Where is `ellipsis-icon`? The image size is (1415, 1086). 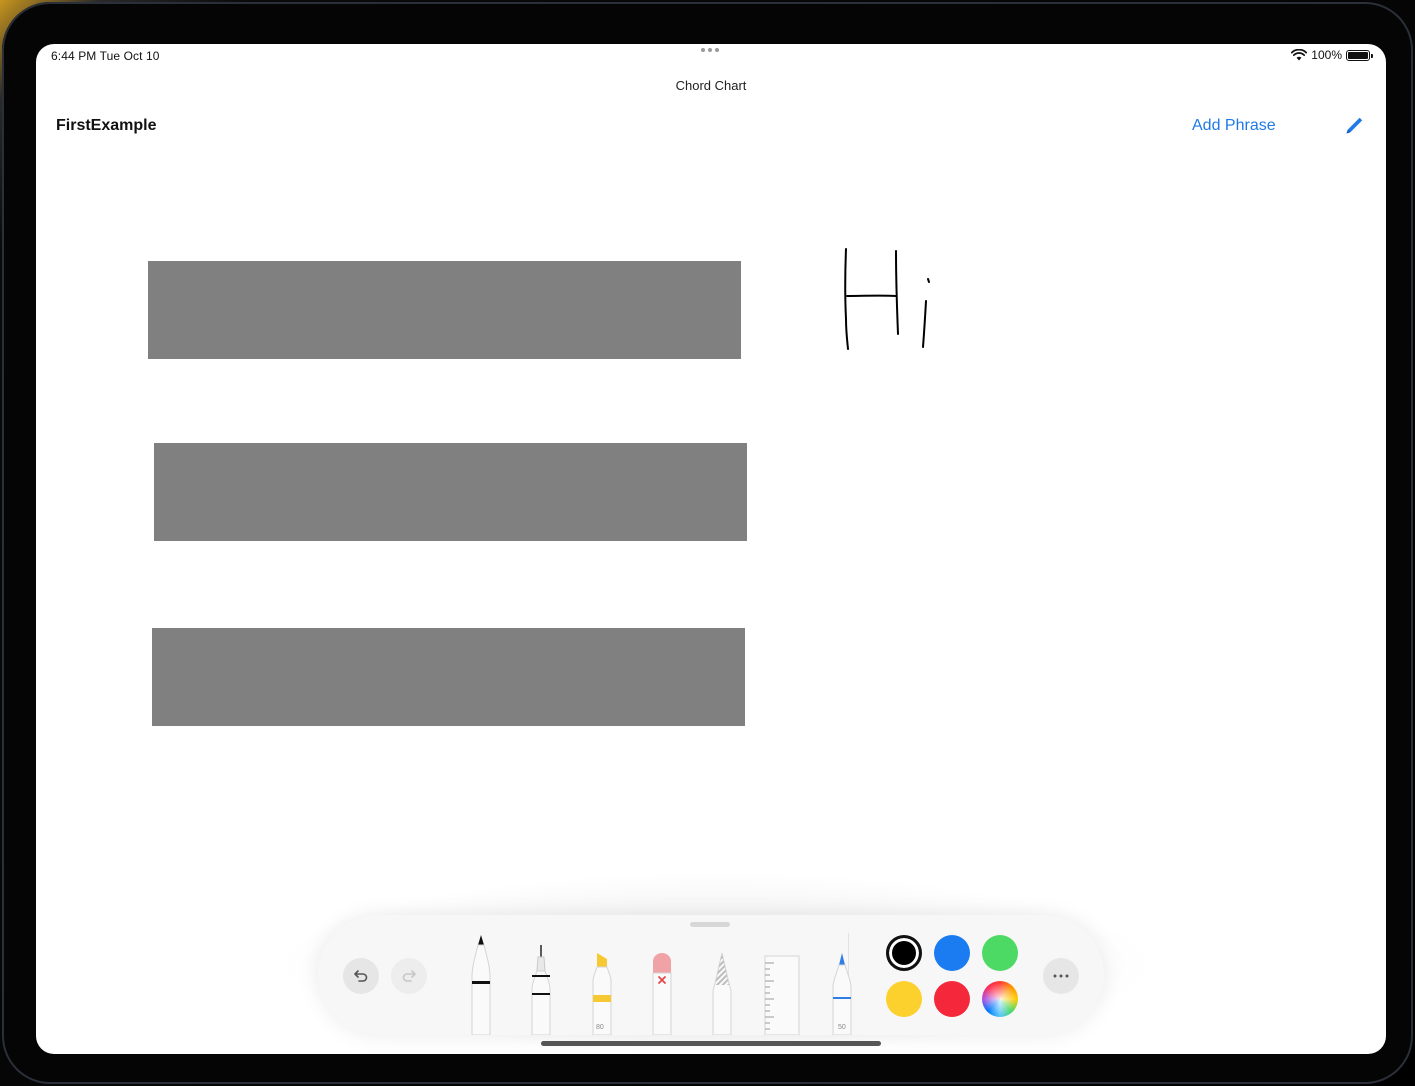 ellipsis-icon is located at coordinates (1061, 976).